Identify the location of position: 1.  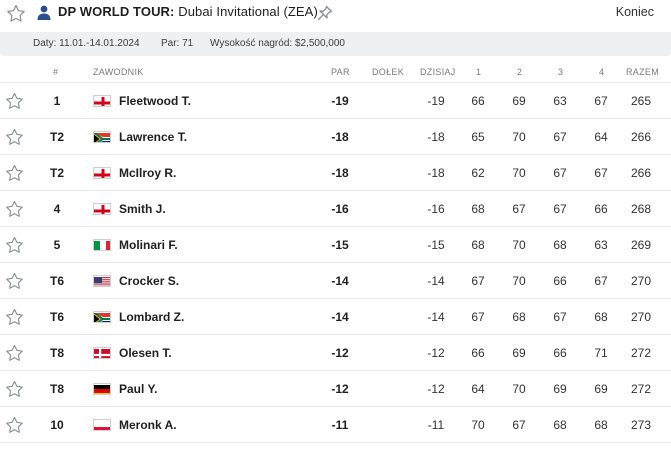
(57, 101).